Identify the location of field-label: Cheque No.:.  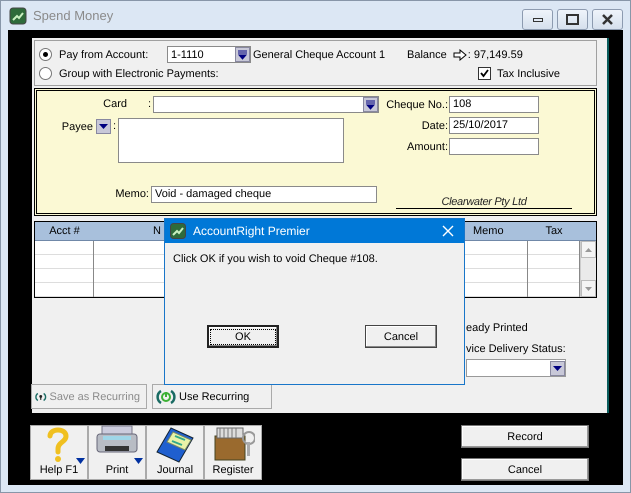
(416, 104).